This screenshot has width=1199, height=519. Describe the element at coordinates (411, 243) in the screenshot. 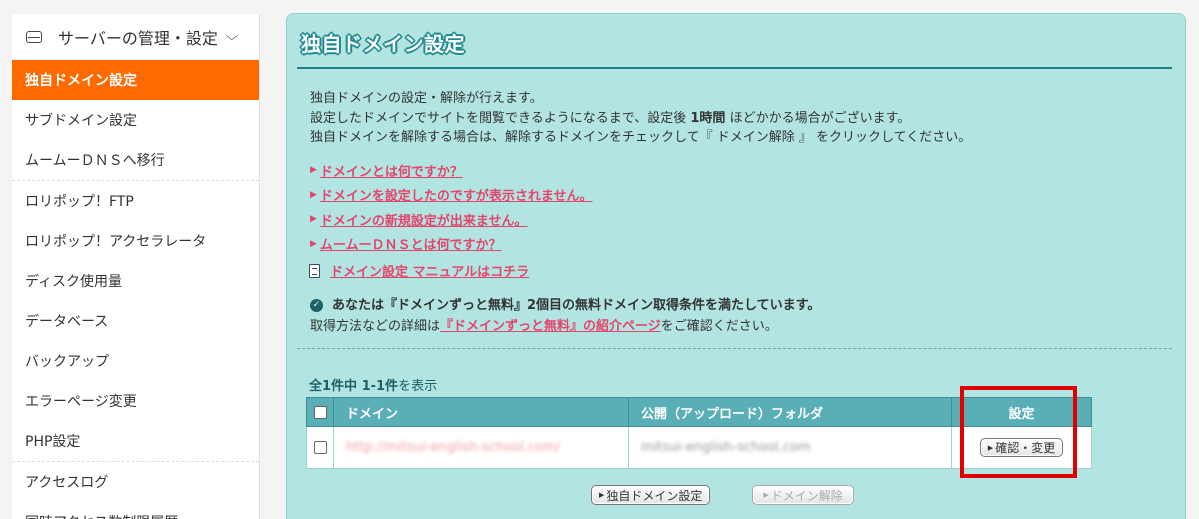

I see `help-link-what-is-muumuu-dns: ムームーＤＮＳとは何ですか？` at that location.